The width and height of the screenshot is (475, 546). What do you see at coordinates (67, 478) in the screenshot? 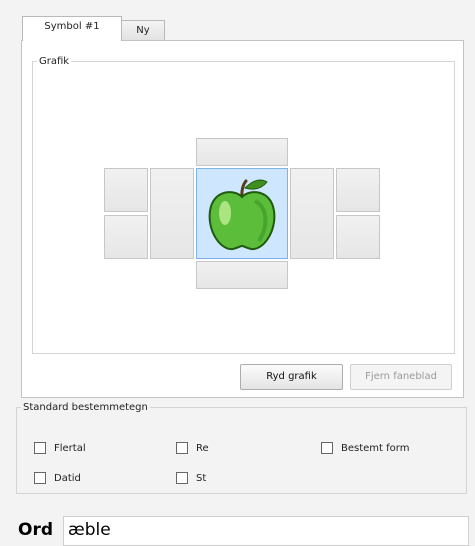
I see `checkbox-label: Datid` at bounding box center [67, 478].